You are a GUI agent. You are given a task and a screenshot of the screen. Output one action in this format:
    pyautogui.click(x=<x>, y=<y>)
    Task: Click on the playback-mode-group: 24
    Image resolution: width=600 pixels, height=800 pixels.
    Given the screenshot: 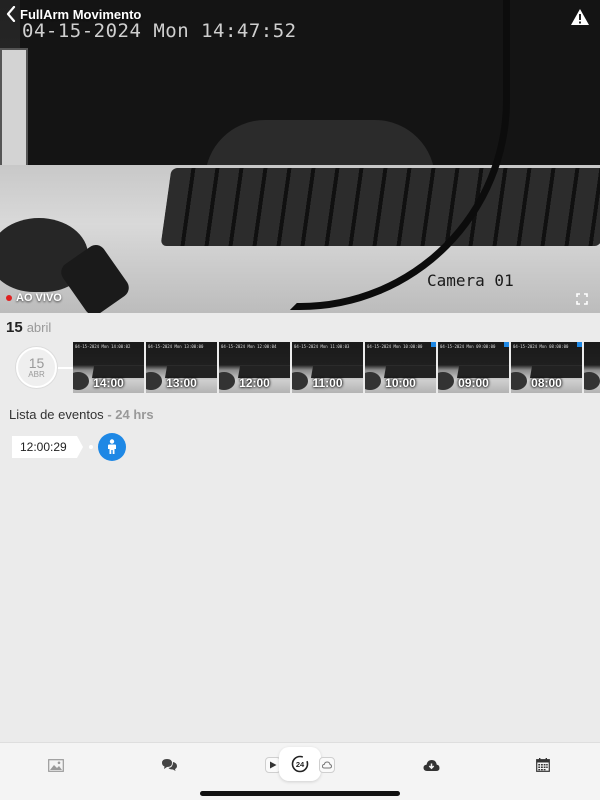 What is the action you would take?
    pyautogui.click(x=300, y=764)
    